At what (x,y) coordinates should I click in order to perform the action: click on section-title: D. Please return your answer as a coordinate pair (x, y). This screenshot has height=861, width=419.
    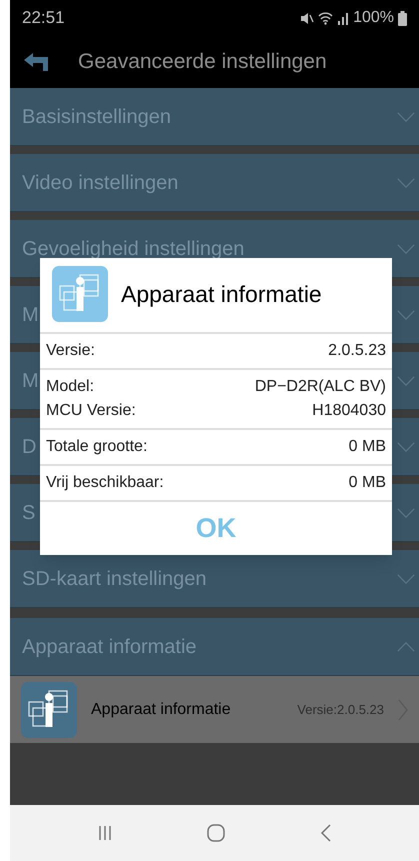
    Looking at the image, I should click on (29, 447).